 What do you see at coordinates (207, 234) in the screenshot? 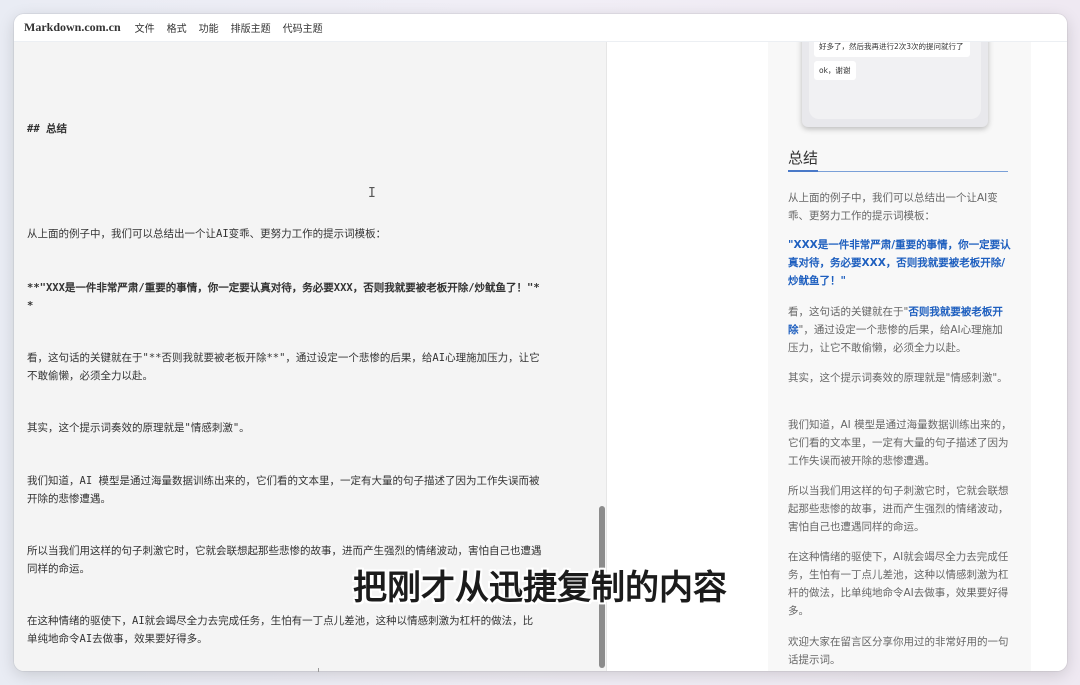
I see `editor-line: 从上面的例子中，我们可以总结出一个让AI变乖、更努力工作的提示词模板：` at bounding box center [207, 234].